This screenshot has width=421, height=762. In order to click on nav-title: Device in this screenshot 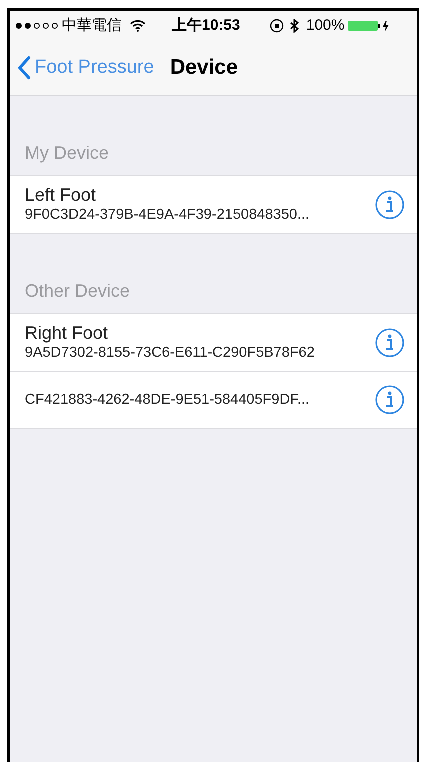, I will do `click(204, 68)`.